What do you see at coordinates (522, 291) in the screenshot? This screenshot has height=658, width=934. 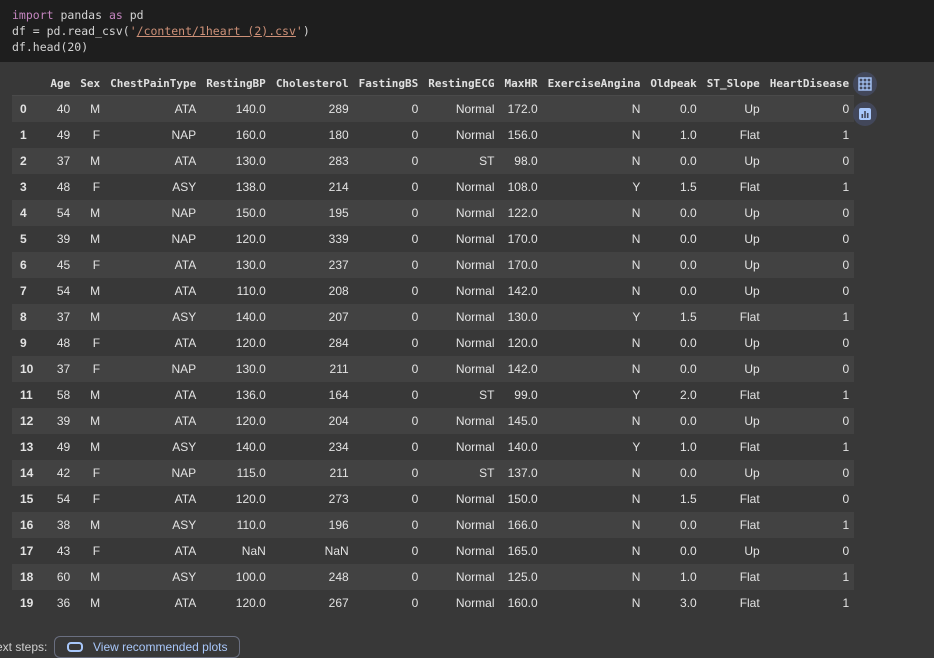 I see `table-cell: 142.0` at bounding box center [522, 291].